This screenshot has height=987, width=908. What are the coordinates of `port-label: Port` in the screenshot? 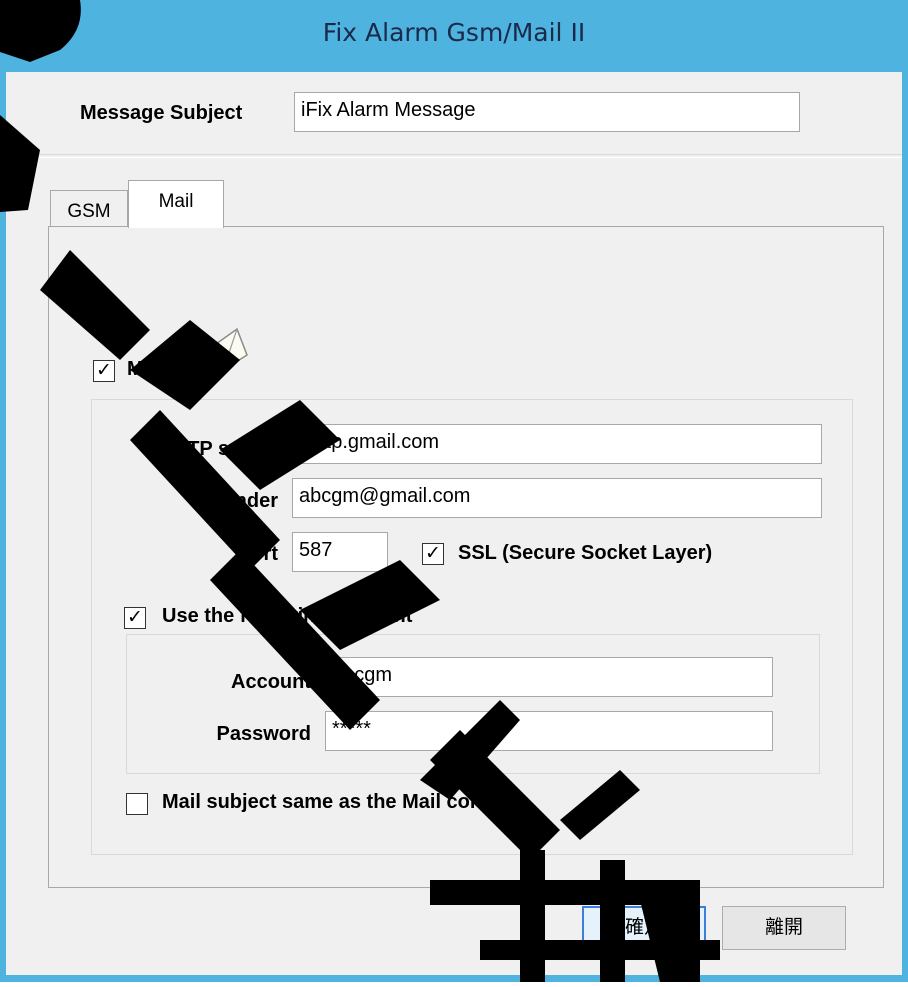 It's located at (258, 554).